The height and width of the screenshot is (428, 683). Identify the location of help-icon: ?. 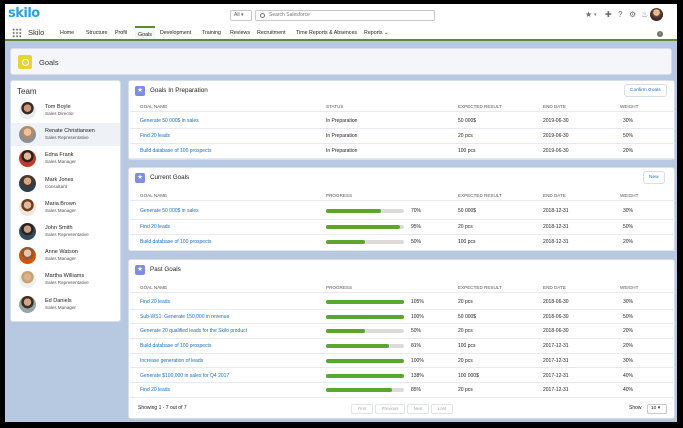
(620, 15).